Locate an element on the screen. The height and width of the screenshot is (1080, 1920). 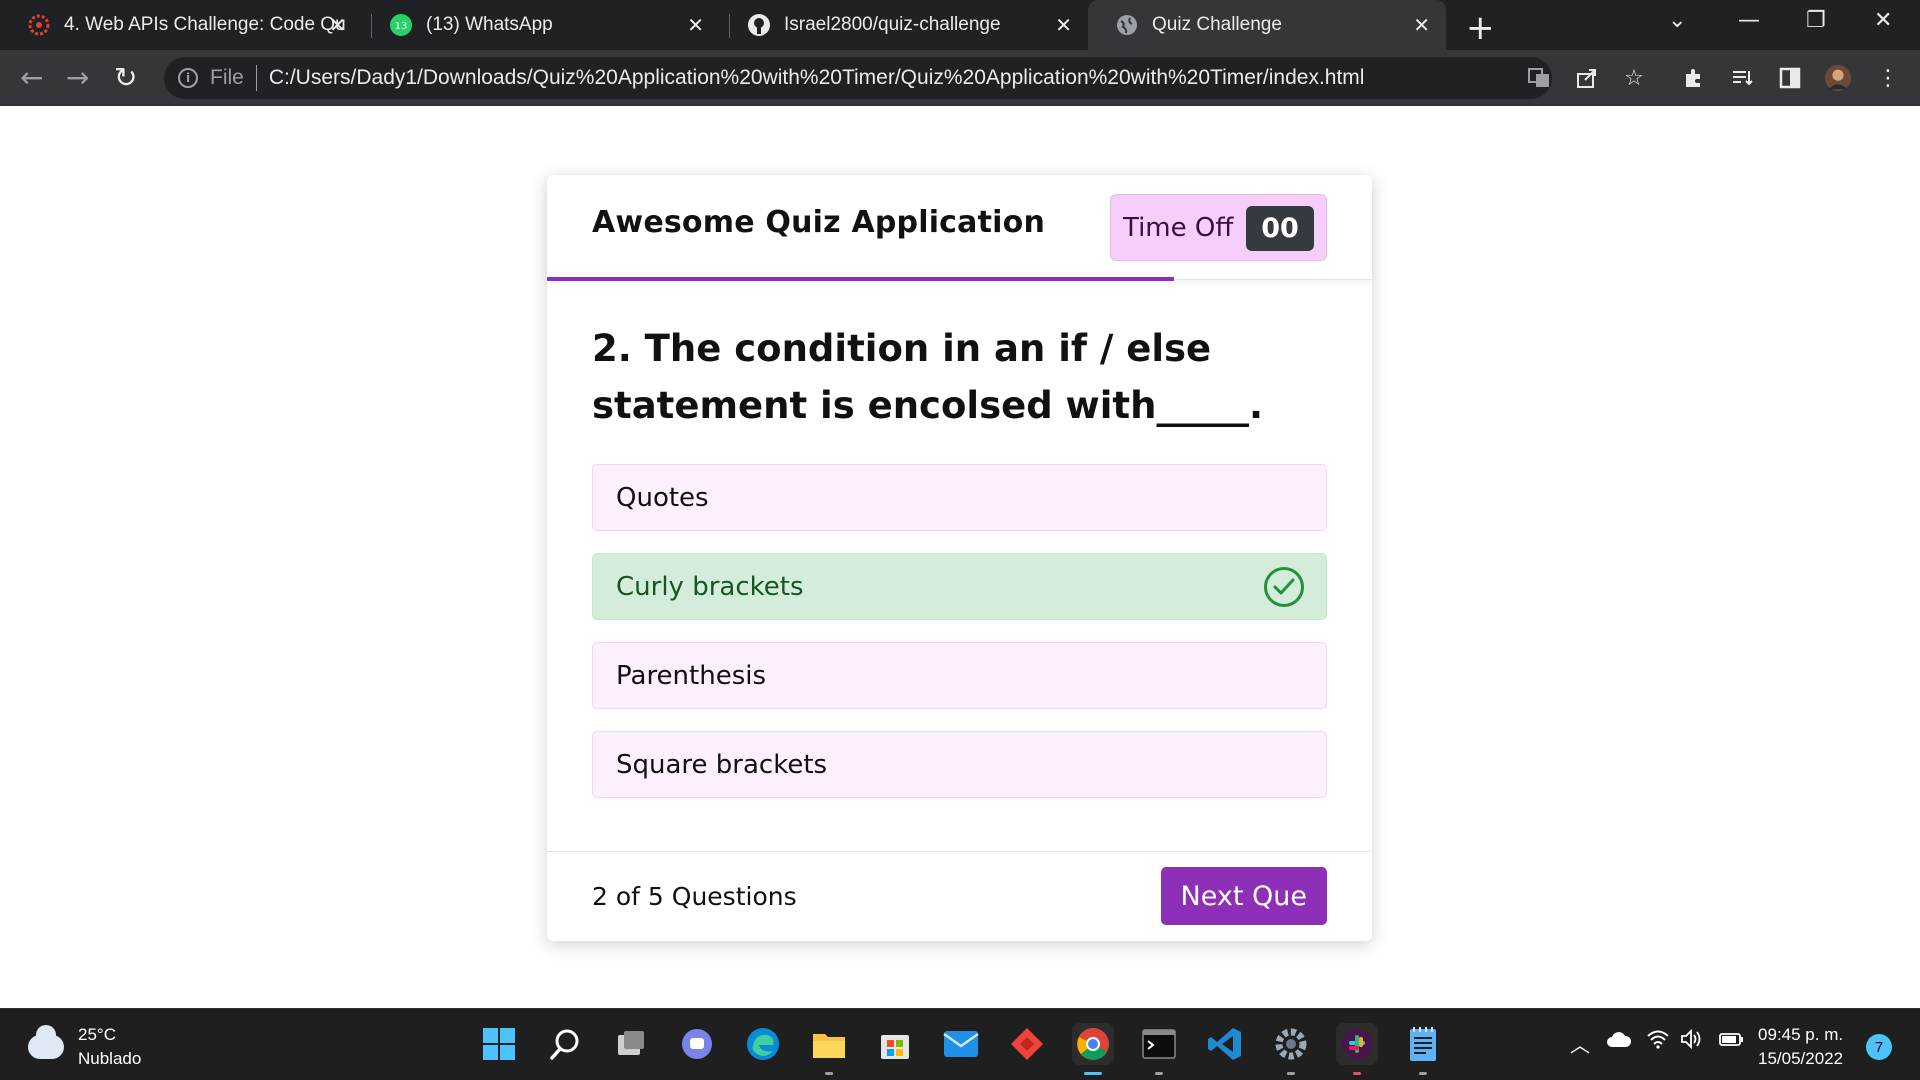
minimize-icon: — is located at coordinates (1749, 20).